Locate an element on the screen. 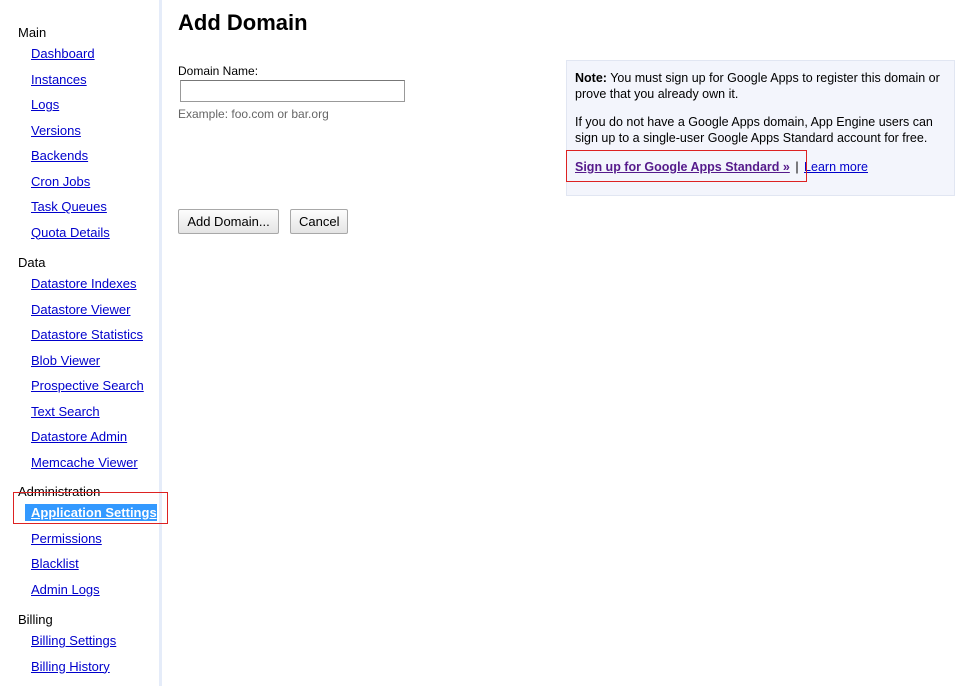 This screenshot has height=686, width=975. sidebar-item-application-settings: Application Settings is located at coordinates (87, 513).